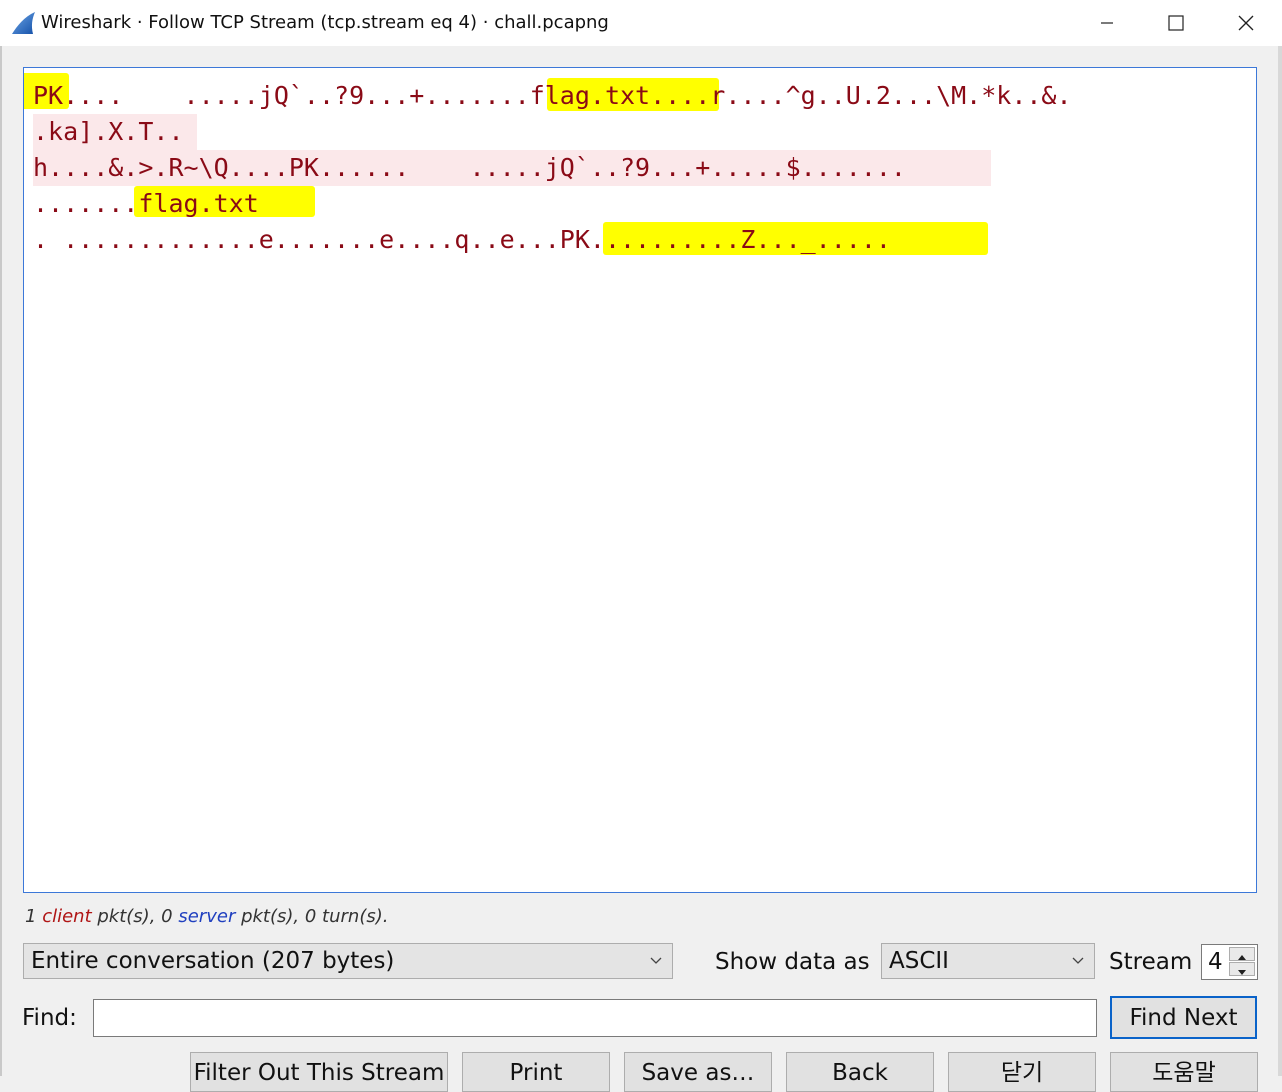 The height and width of the screenshot is (1092, 1282). I want to click on close-button, so click(1246, 23).